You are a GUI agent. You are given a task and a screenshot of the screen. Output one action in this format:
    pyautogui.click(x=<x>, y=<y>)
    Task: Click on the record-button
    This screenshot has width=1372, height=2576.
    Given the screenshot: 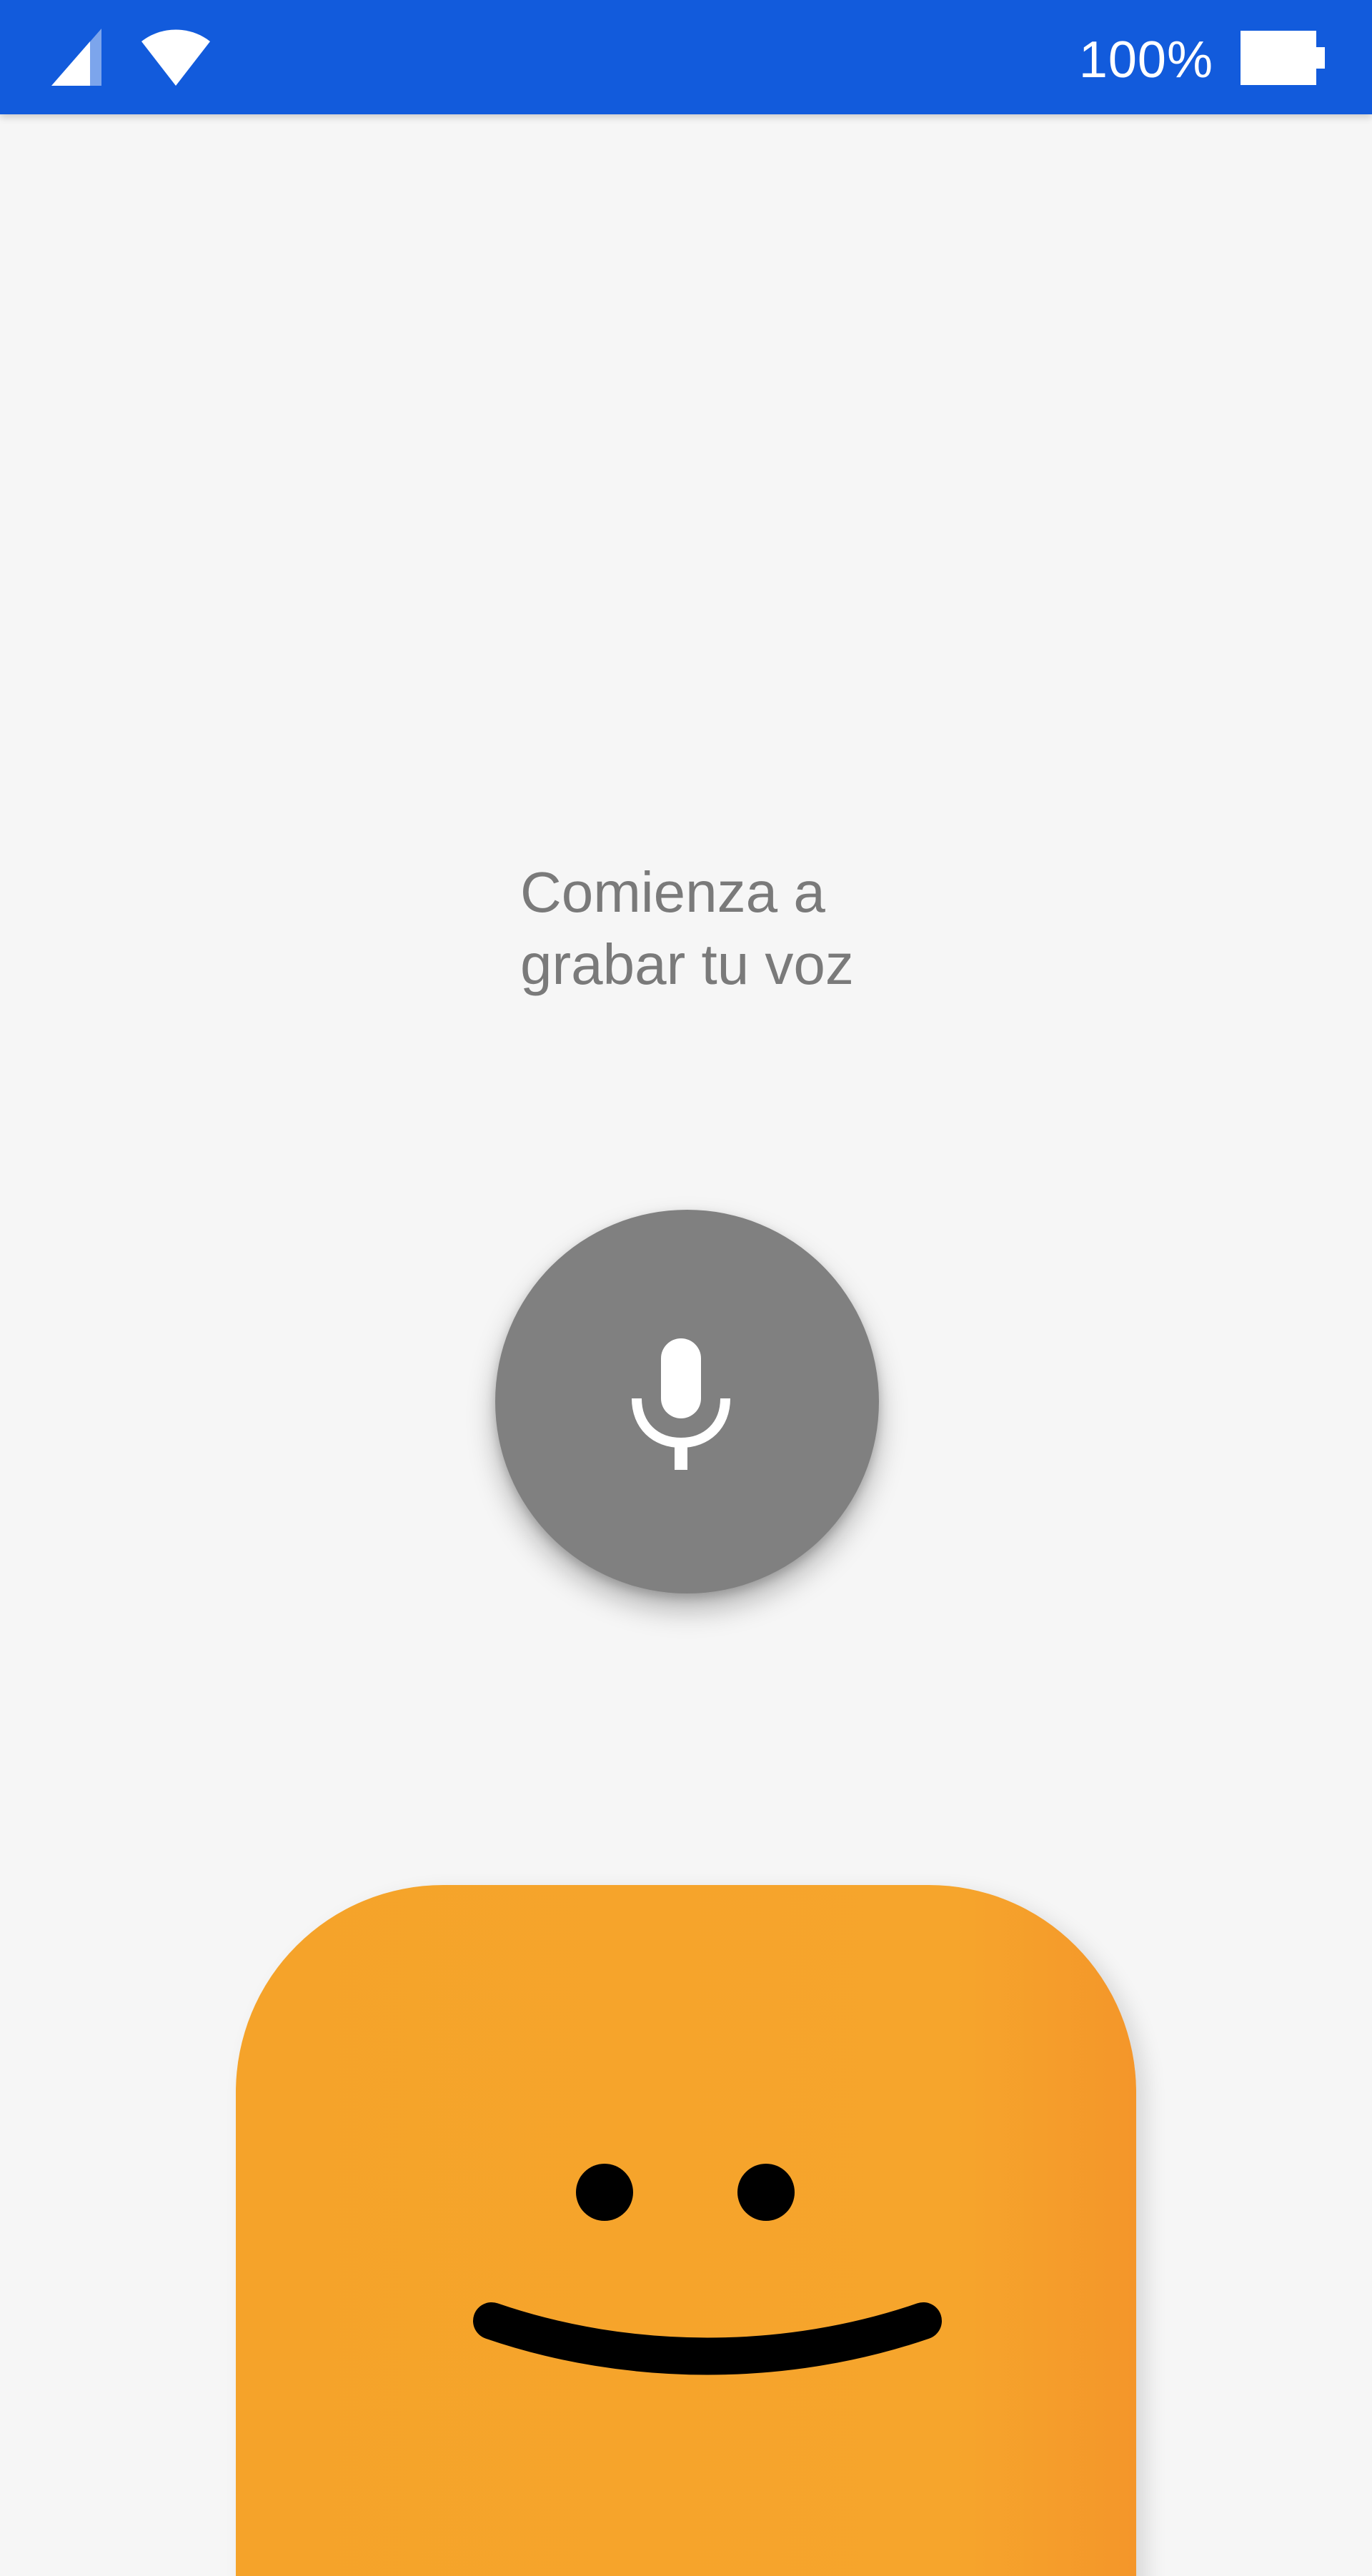 What is the action you would take?
    pyautogui.click(x=687, y=1401)
    